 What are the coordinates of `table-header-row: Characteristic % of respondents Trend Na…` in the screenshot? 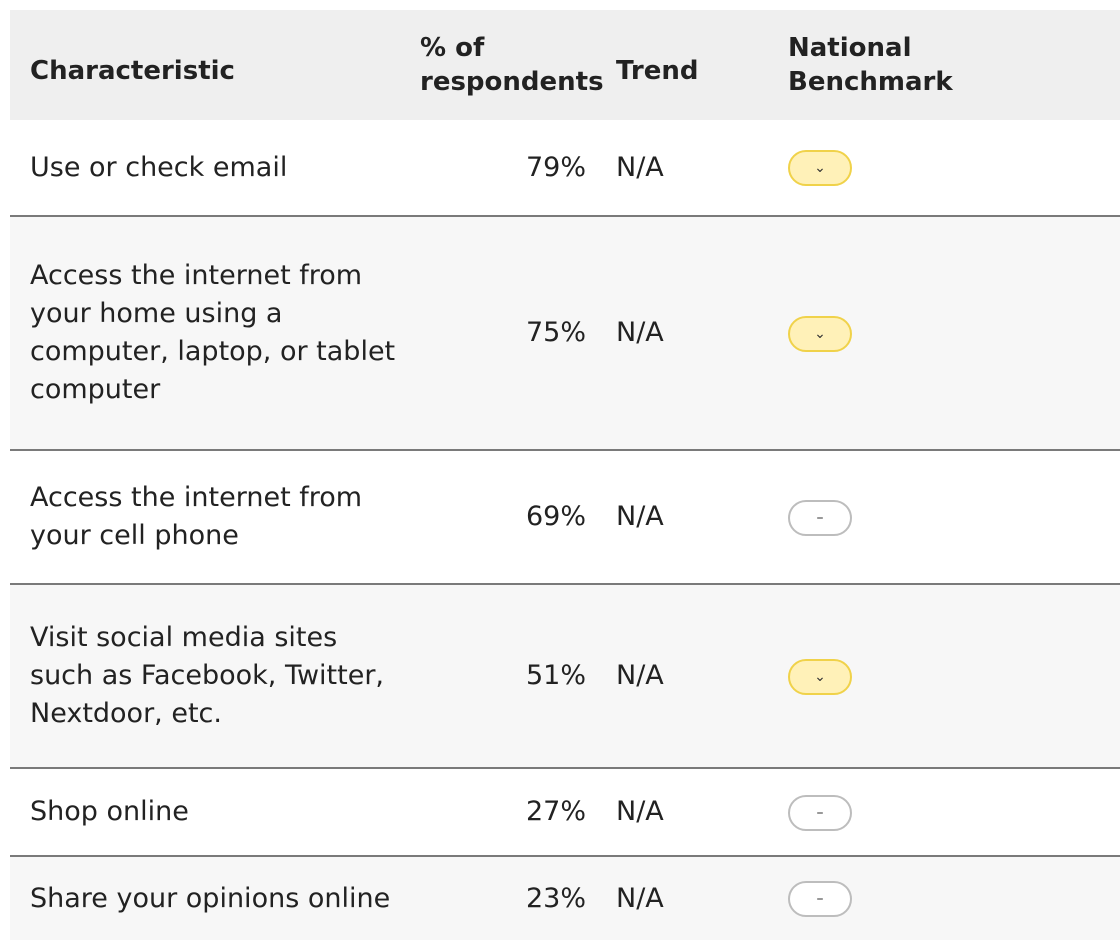 It's located at (565, 65).